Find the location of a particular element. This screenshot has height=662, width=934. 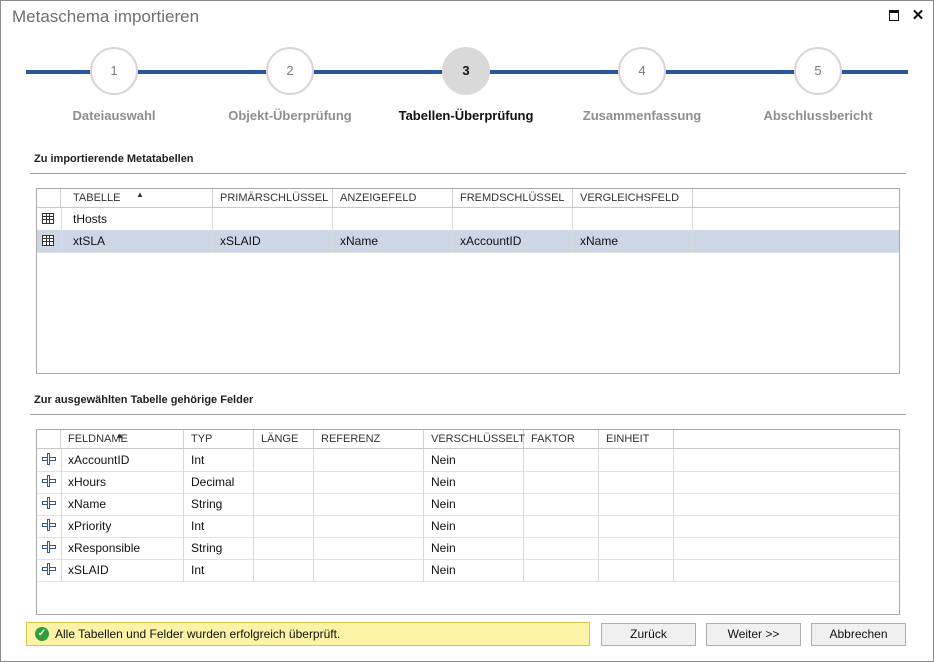

column-header-primärschlüssel: PRIMÄRSCHLÜSSEL is located at coordinates (273, 198).